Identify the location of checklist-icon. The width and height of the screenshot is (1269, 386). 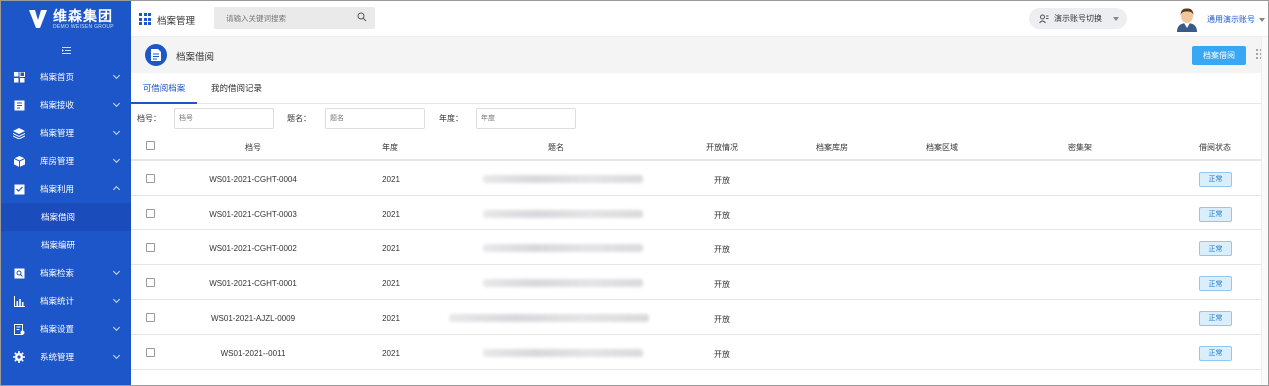
(19, 189).